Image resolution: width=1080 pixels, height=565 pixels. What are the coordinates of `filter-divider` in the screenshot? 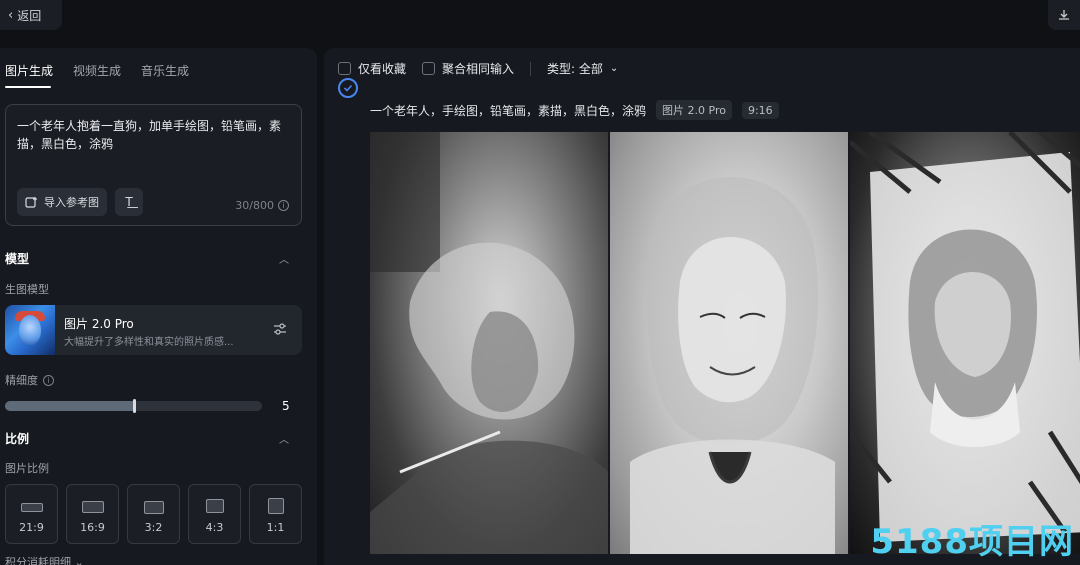 It's located at (531, 68).